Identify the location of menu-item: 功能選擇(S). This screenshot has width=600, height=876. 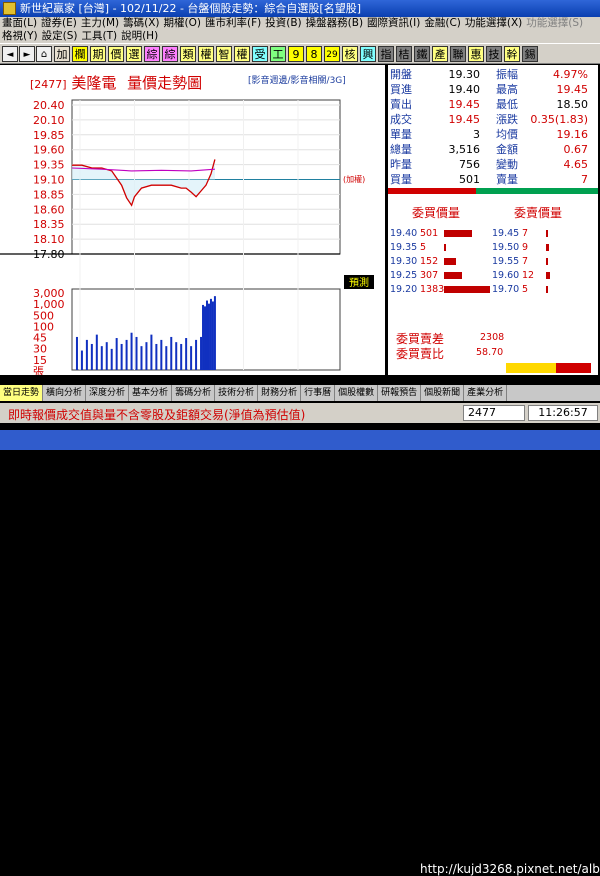
(554, 23).